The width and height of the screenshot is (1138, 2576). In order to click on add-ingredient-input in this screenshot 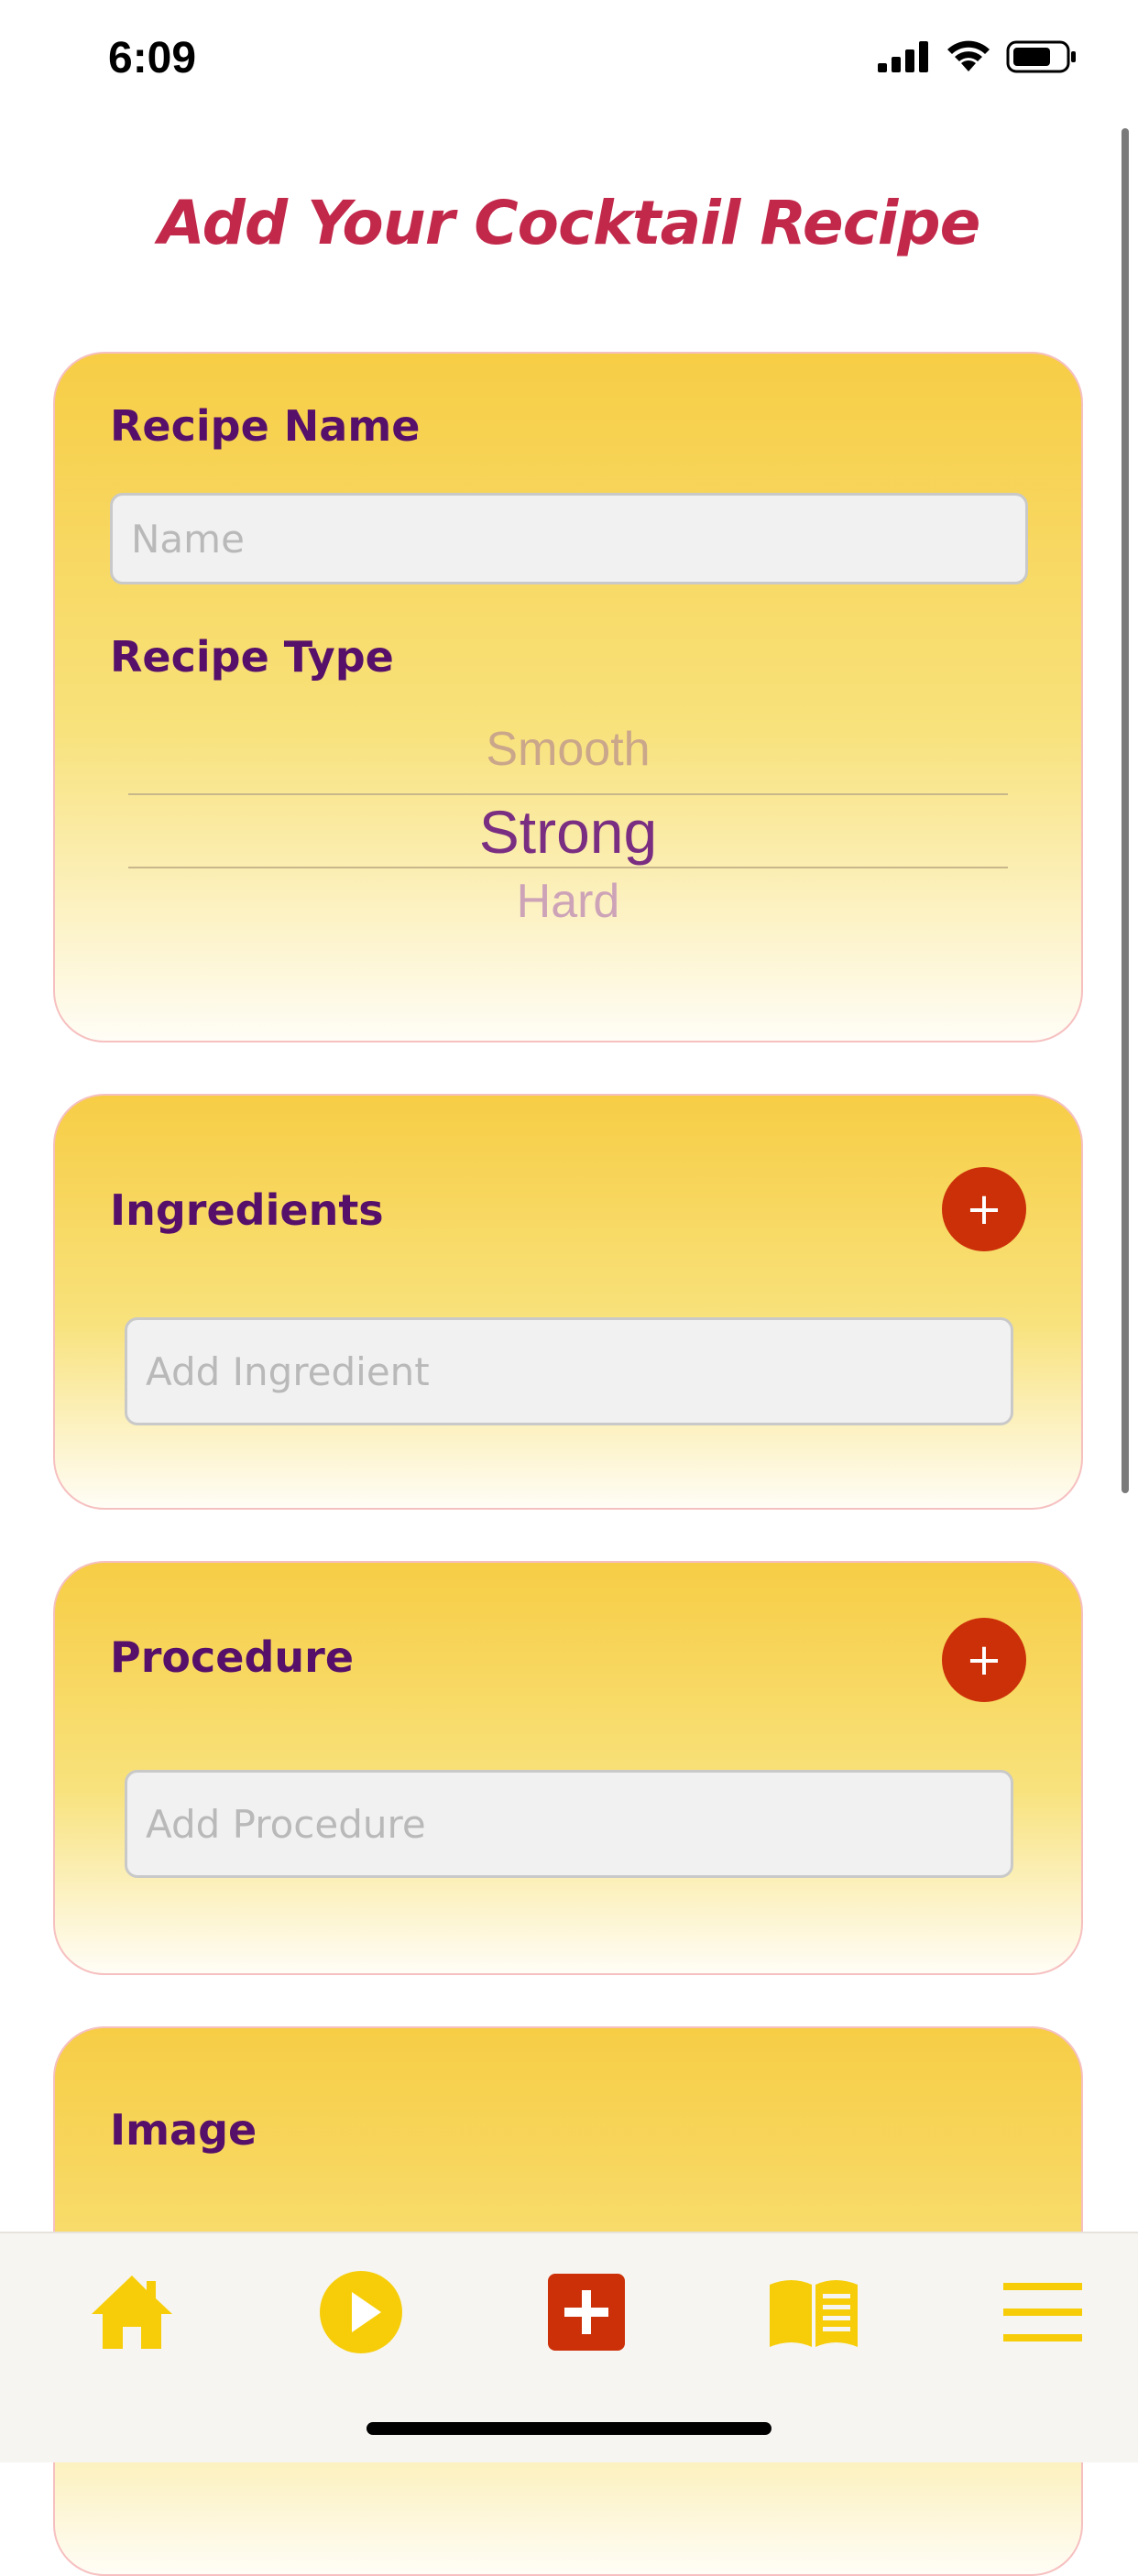, I will do `click(569, 1371)`.